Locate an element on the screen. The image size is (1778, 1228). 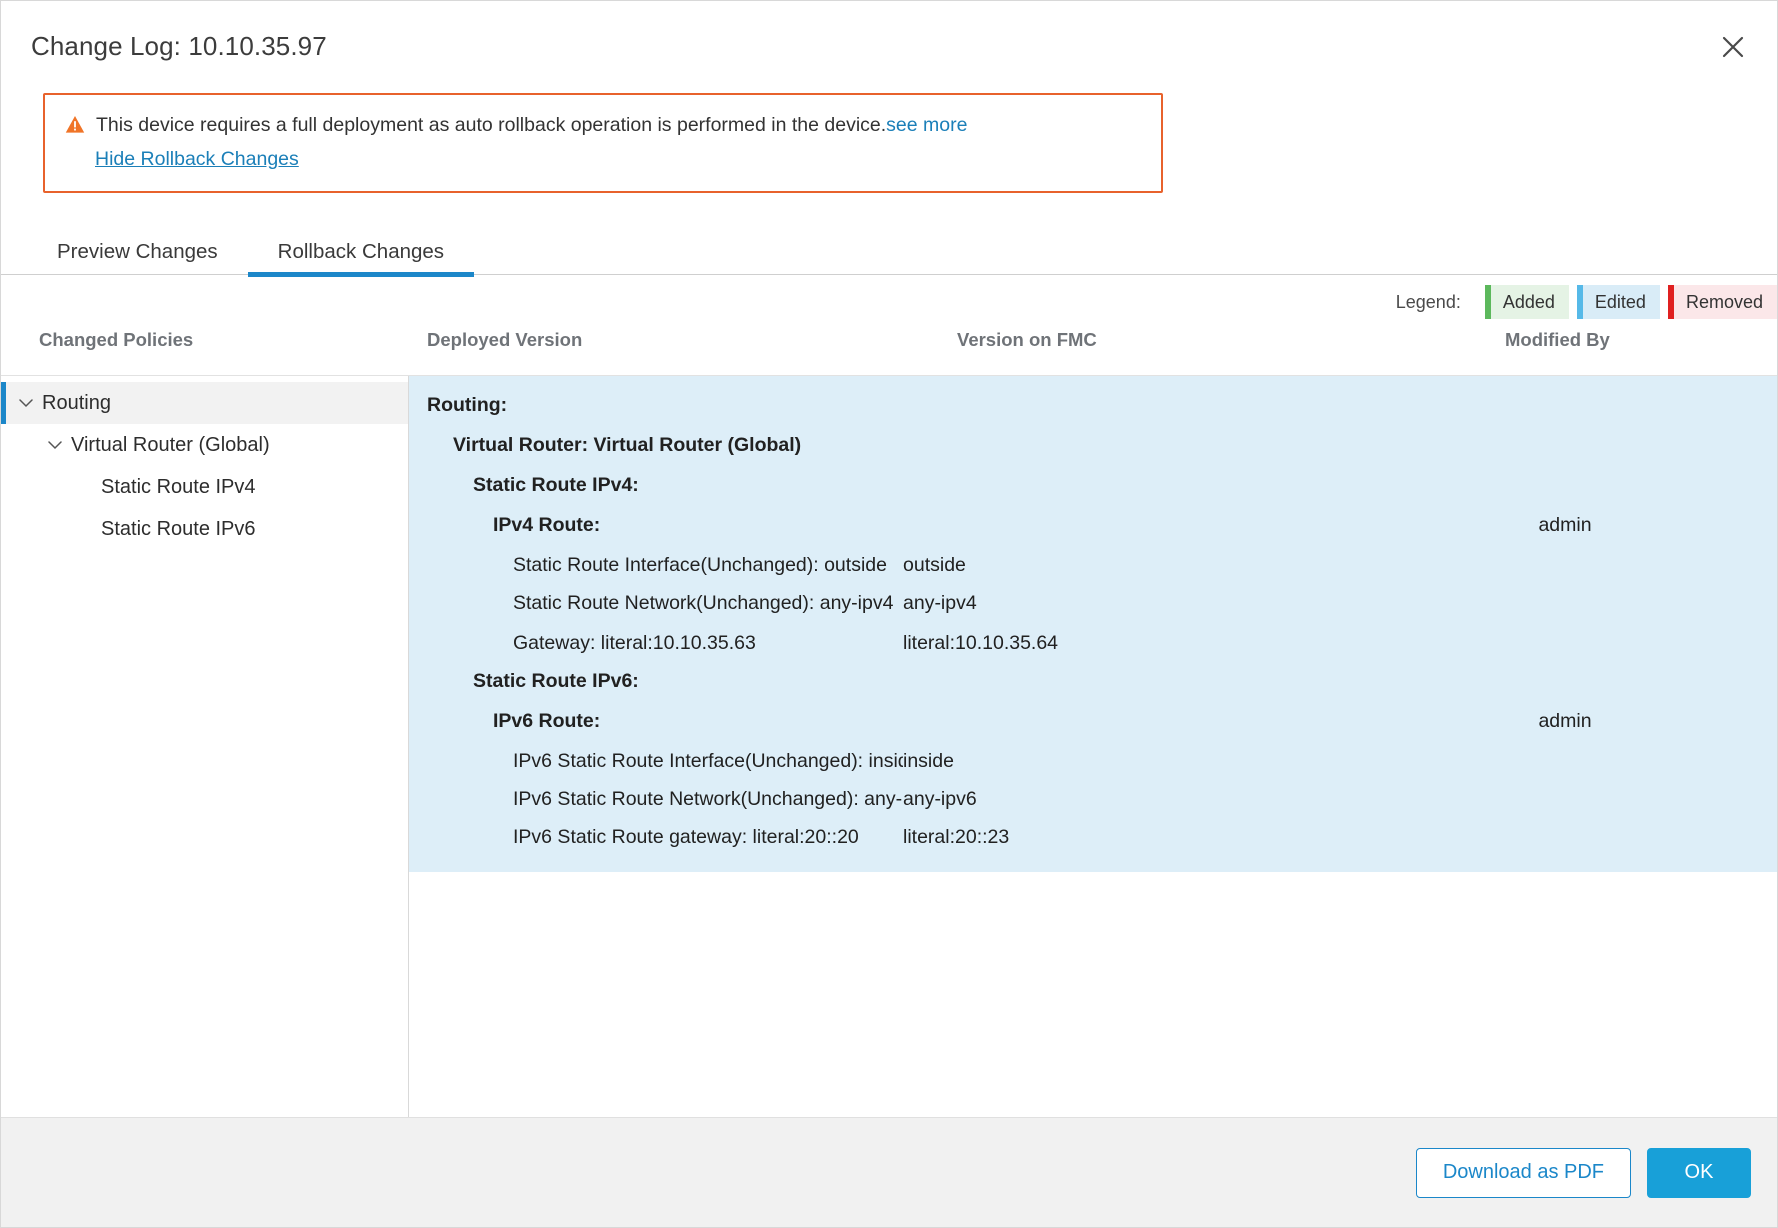
column-header-deployed-version: Deployed Version is located at coordinates (505, 340).